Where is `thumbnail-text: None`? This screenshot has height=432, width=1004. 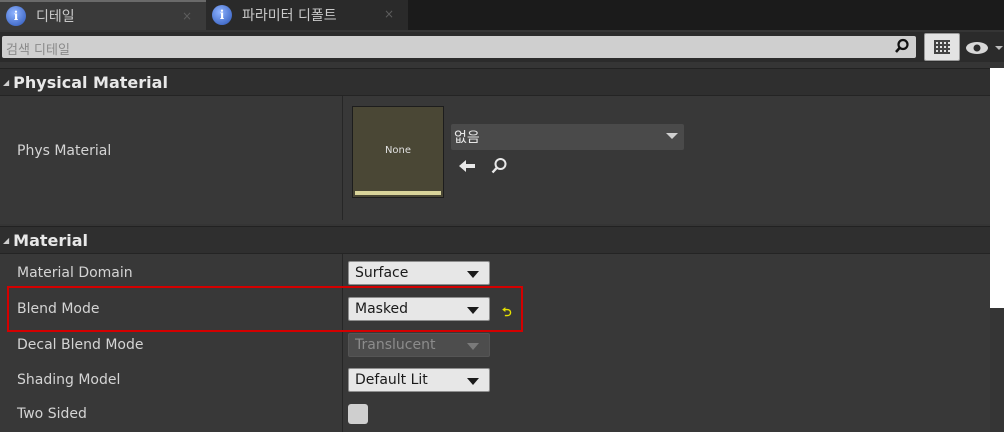
thumbnail-text: None is located at coordinates (398, 150).